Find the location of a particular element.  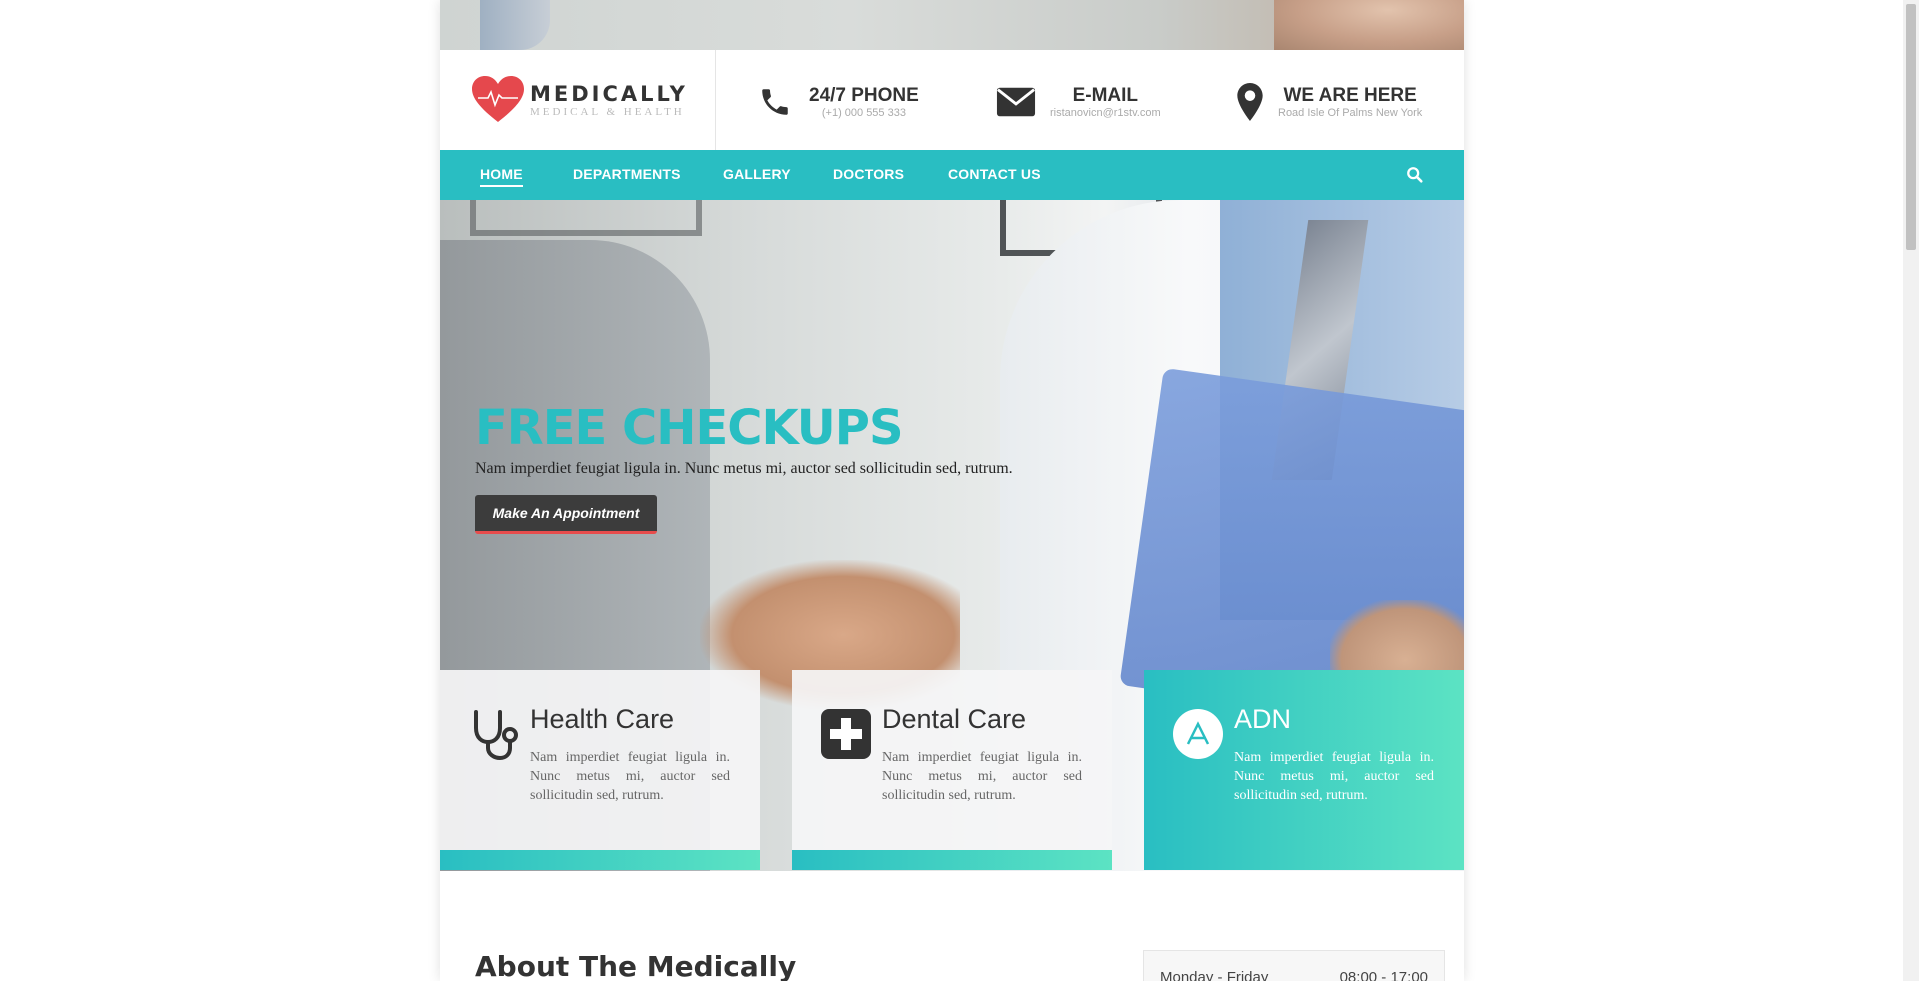

envelope-icon is located at coordinates (1016, 102).